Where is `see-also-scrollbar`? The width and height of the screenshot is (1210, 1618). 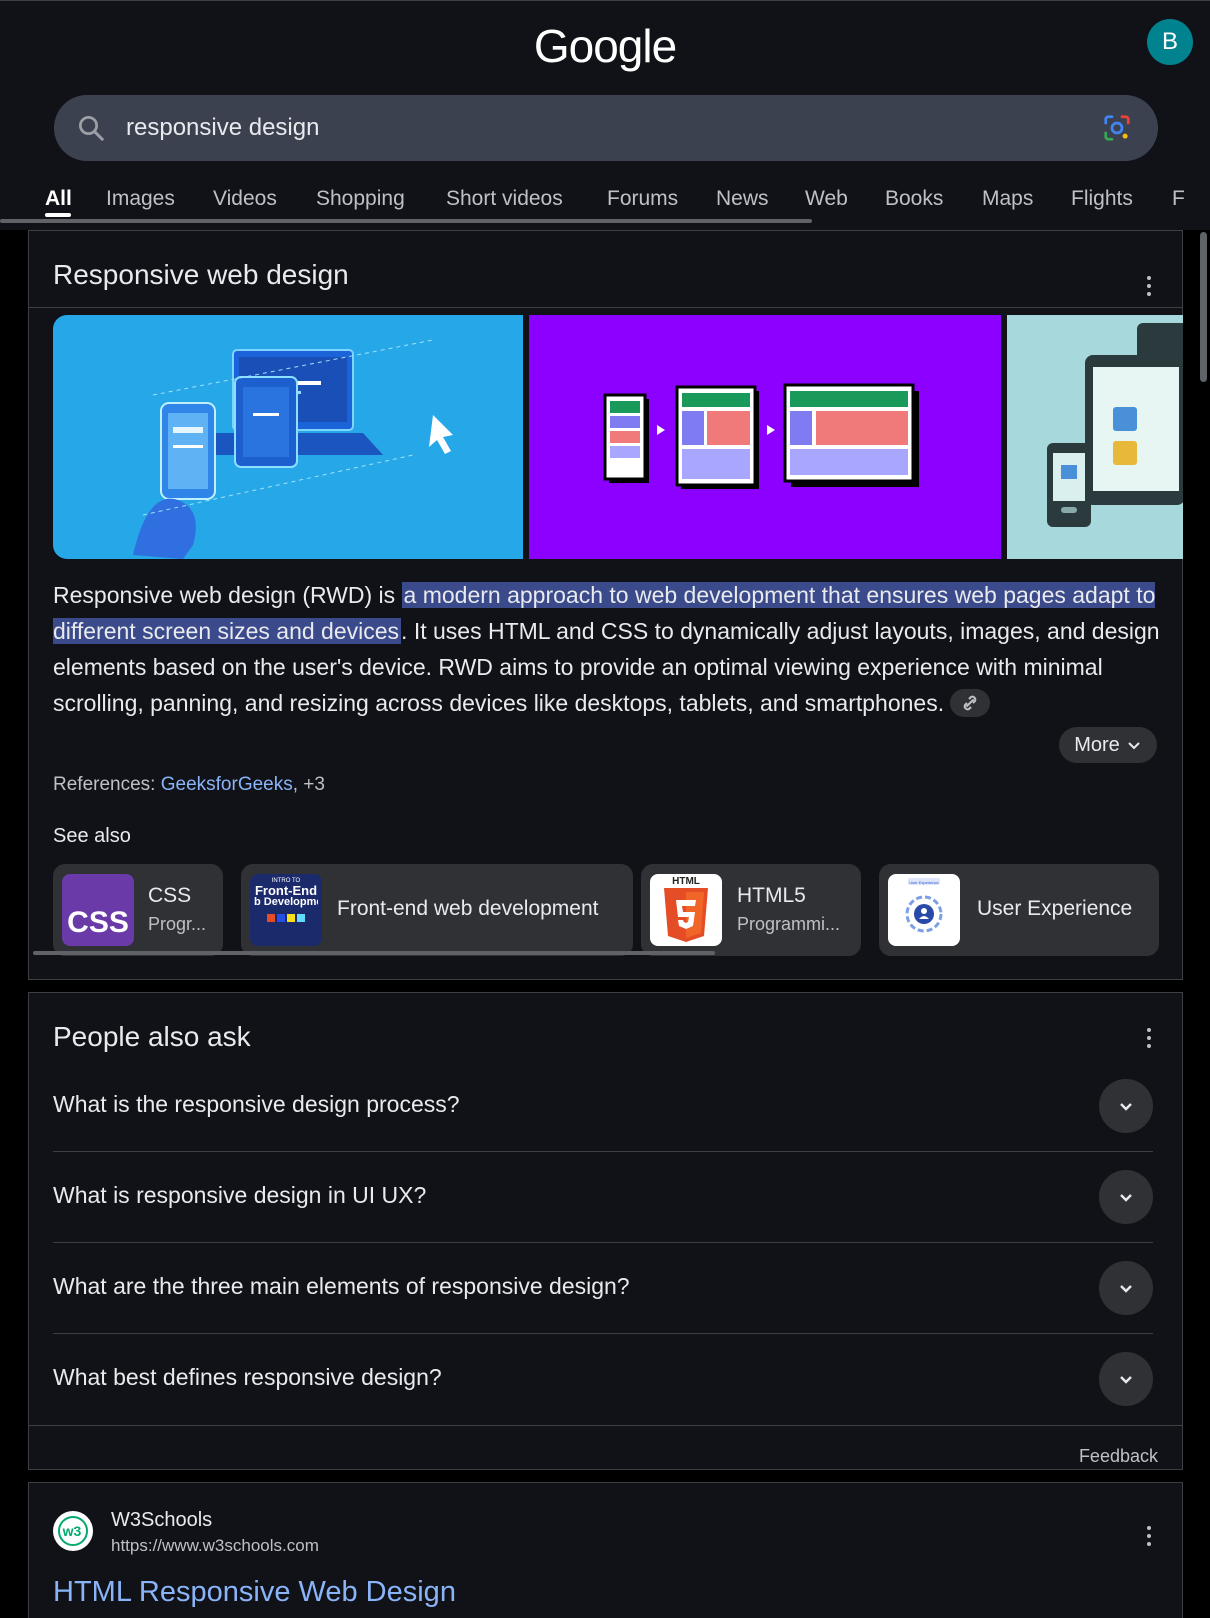
see-also-scrollbar is located at coordinates (374, 953).